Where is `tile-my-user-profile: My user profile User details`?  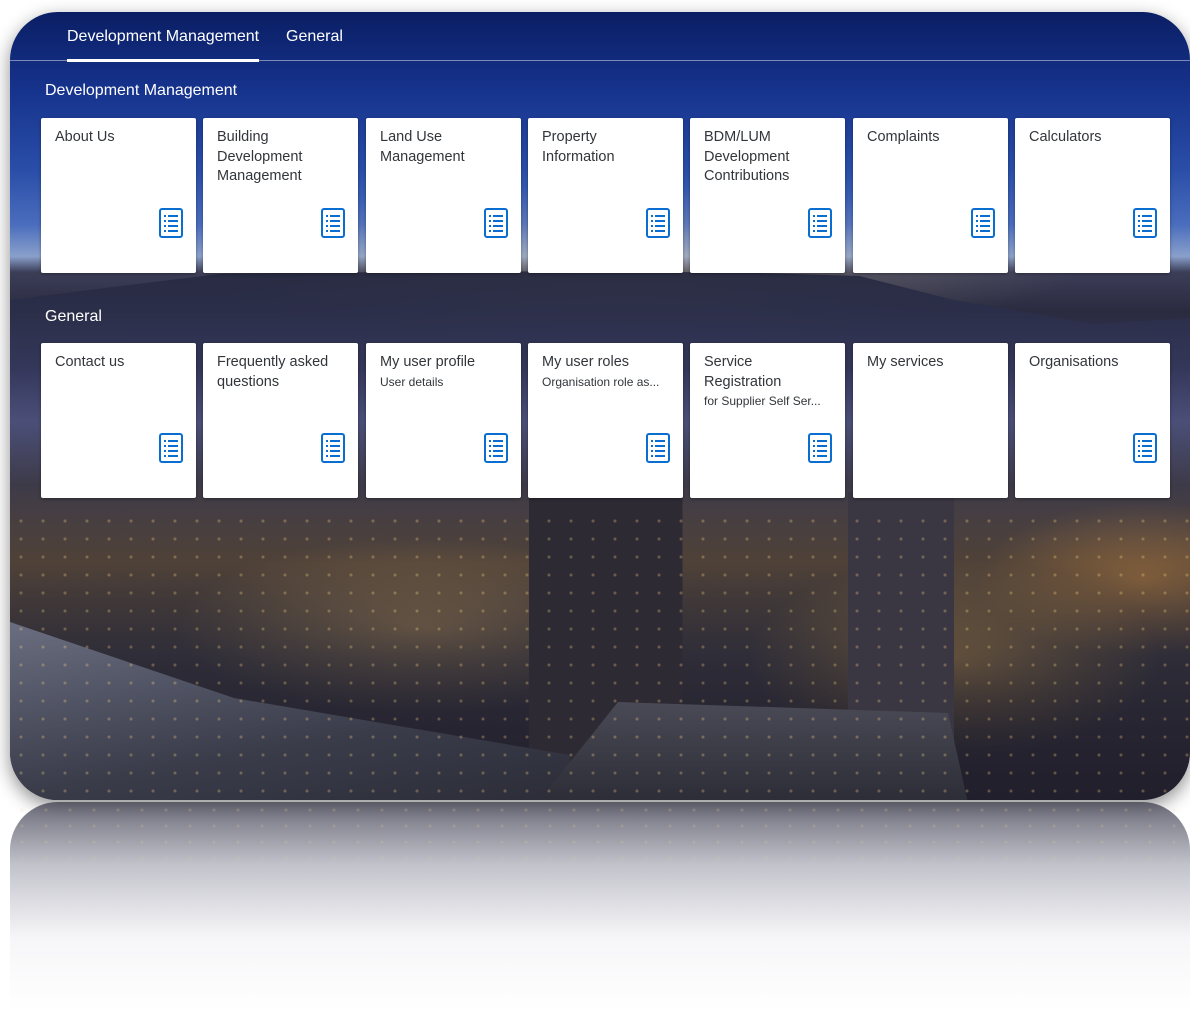
tile-my-user-profile: My user profile User details is located at coordinates (443, 420).